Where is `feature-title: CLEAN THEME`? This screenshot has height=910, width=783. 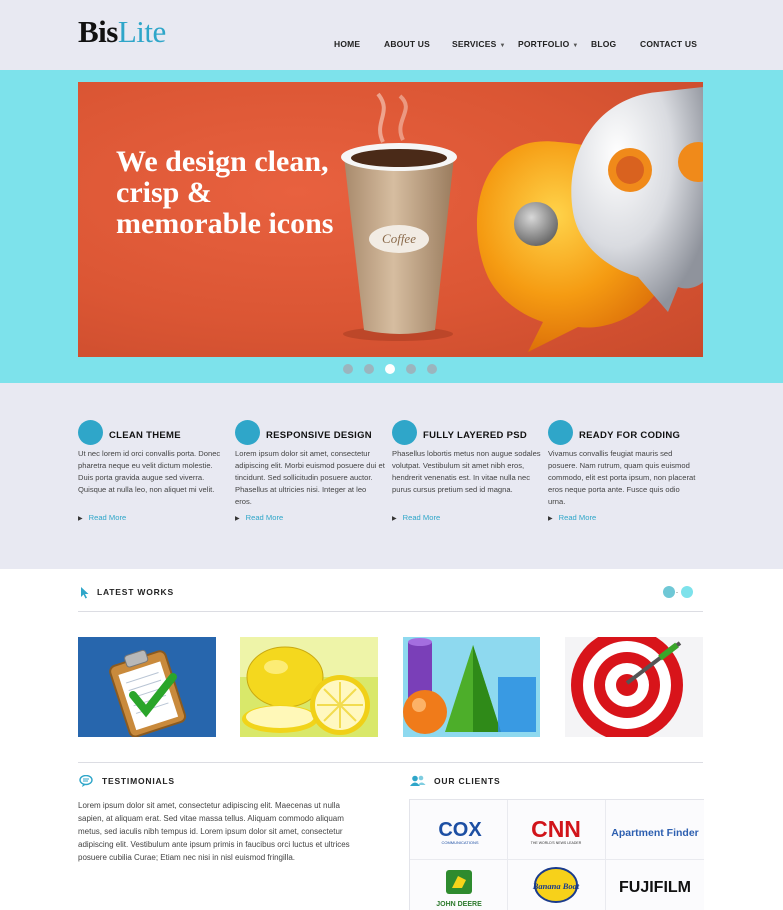
feature-title: CLEAN THEME is located at coordinates (145, 435).